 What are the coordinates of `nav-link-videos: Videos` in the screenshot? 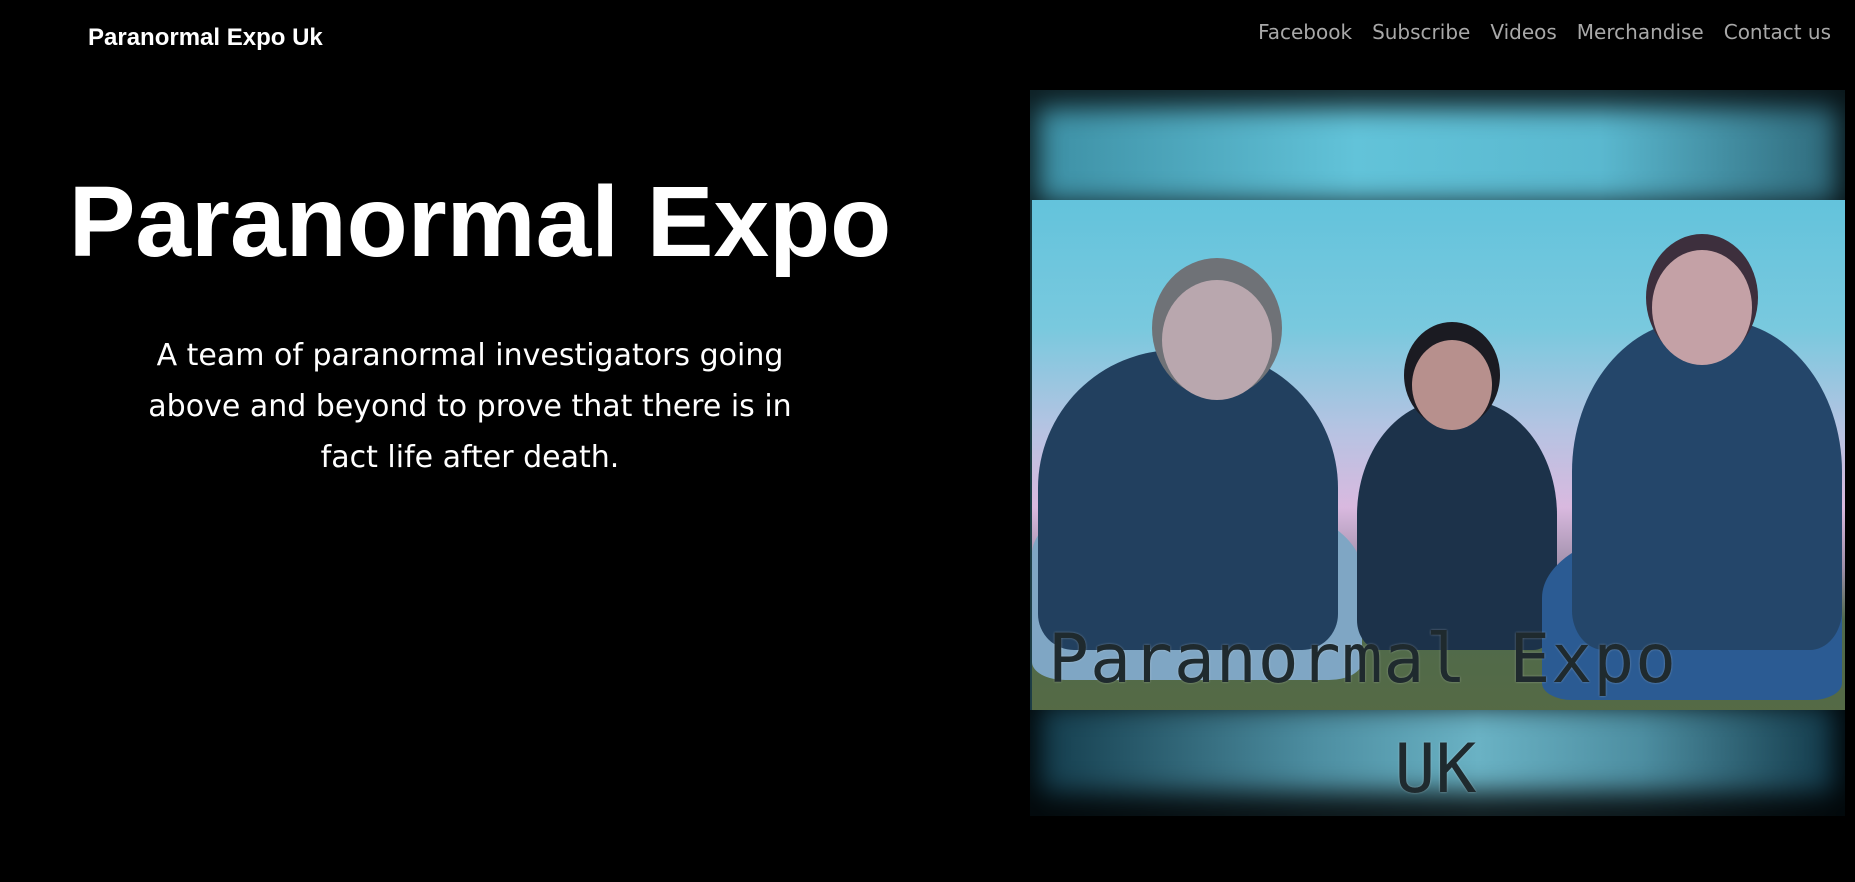 It's located at (1523, 32).